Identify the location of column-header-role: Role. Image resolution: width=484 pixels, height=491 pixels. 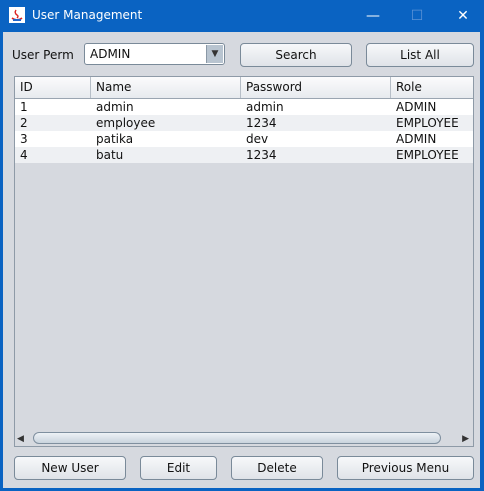
(432, 87).